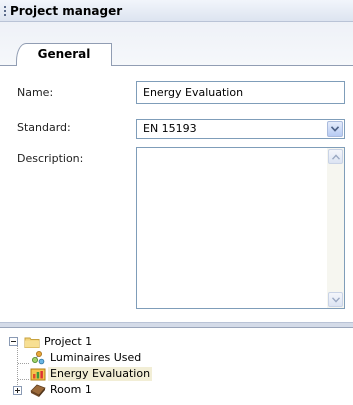 Image resolution: width=353 pixels, height=405 pixels. What do you see at coordinates (38, 358) in the screenshot?
I see `luminaires-icon` at bounding box center [38, 358].